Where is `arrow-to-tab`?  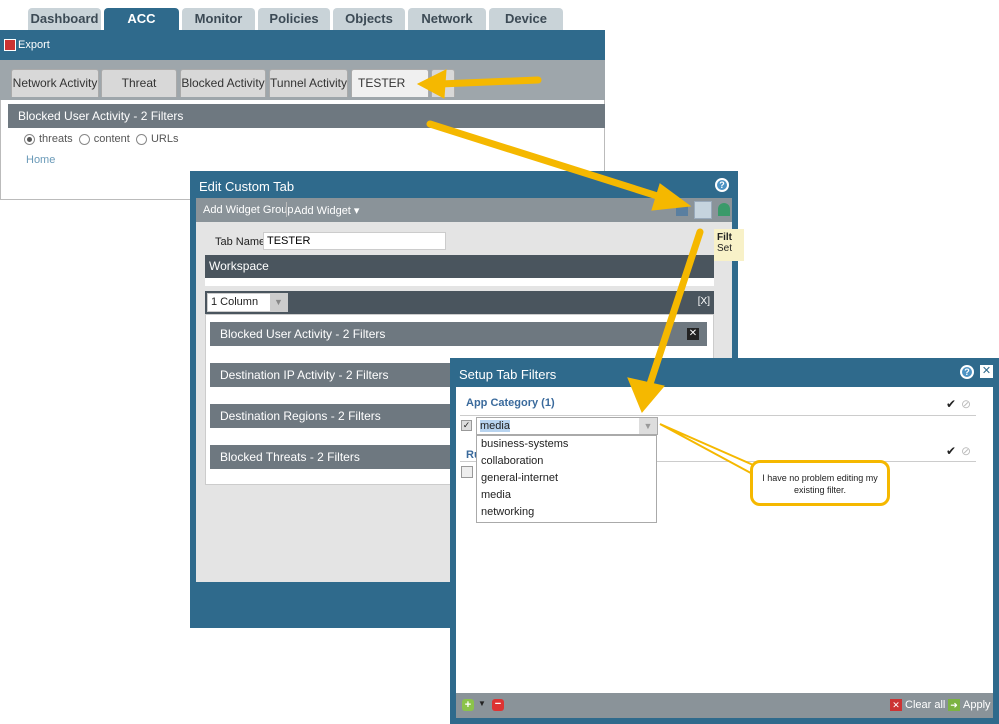 arrow-to-tab is located at coordinates (489, 82).